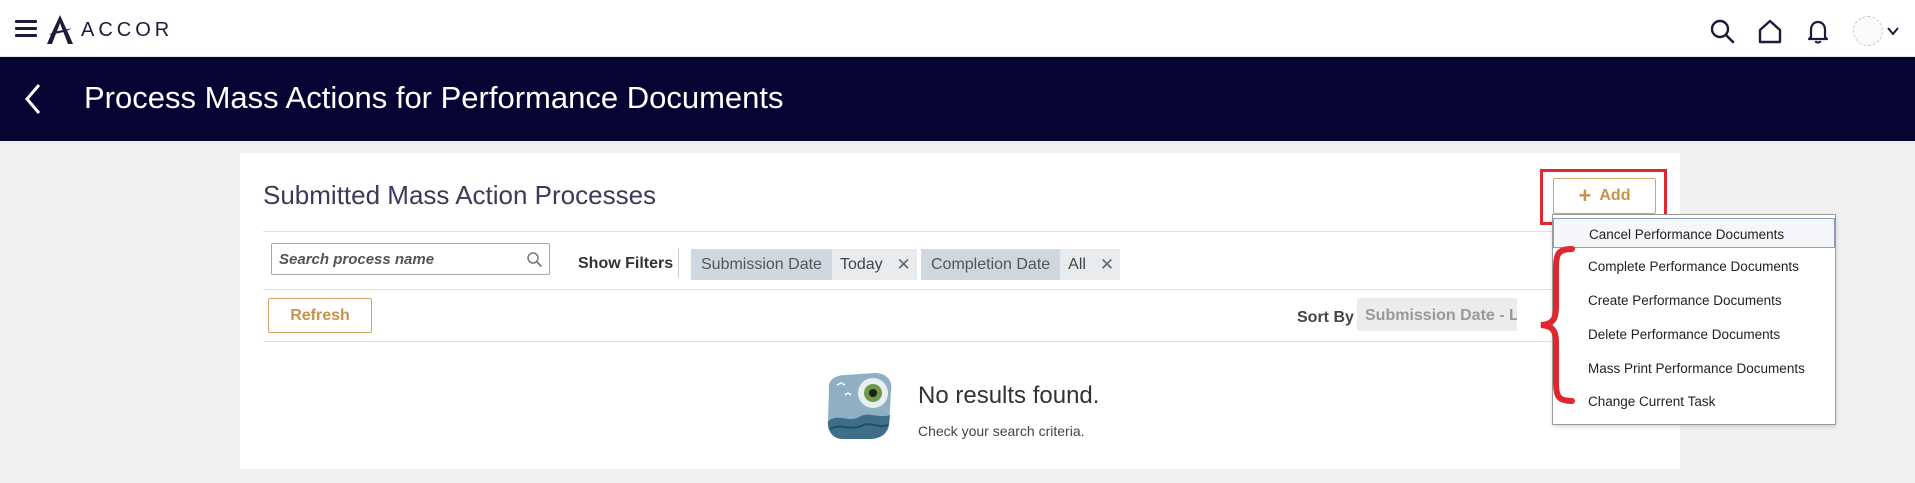 Image resolution: width=1915 pixels, height=483 pixels. Describe the element at coordinates (1001, 431) in the screenshot. I see `empty-state-subtitle: Check your search criteria.` at that location.